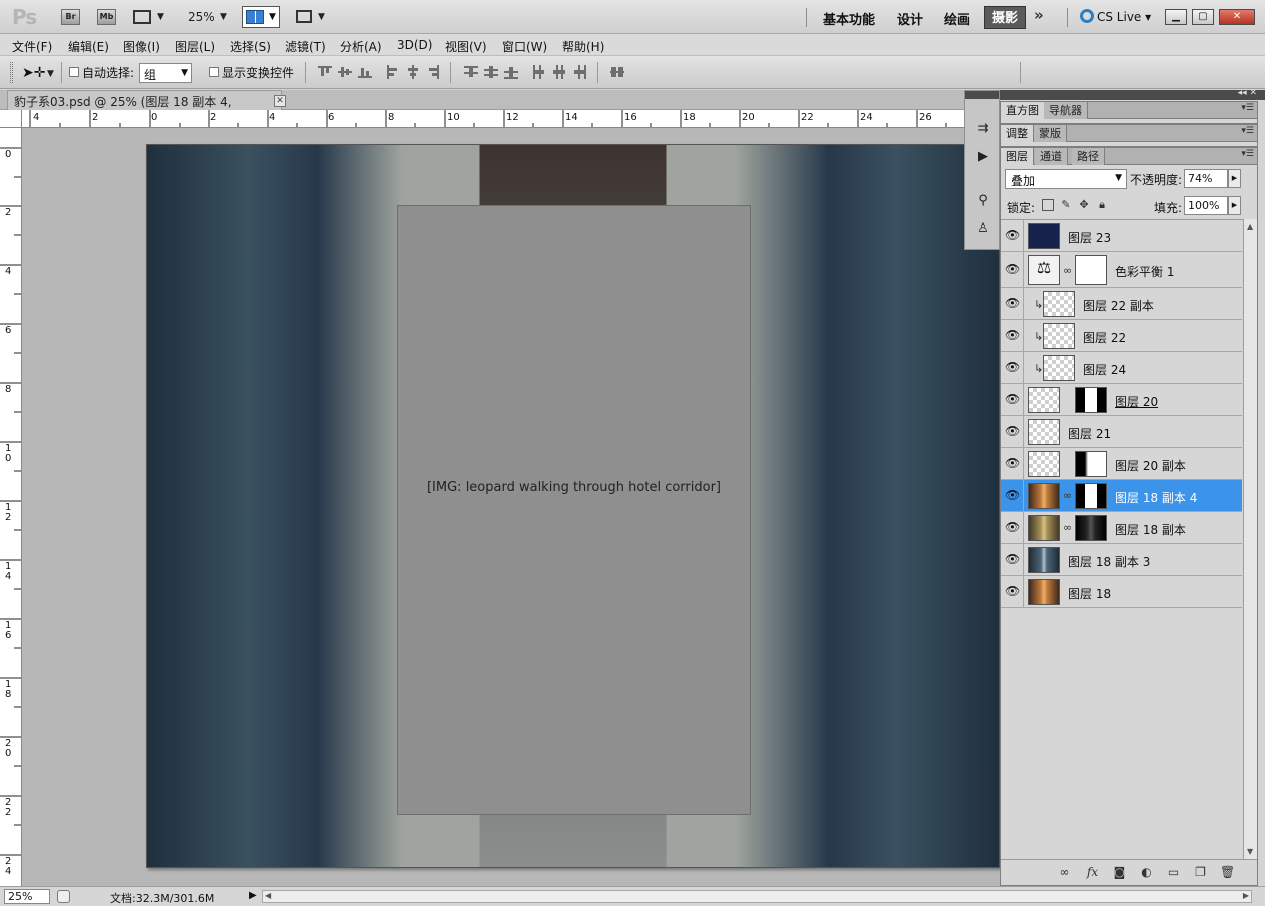  Describe the element at coordinates (88, 46) in the screenshot. I see `menu-edit: 编辑(E)` at that location.